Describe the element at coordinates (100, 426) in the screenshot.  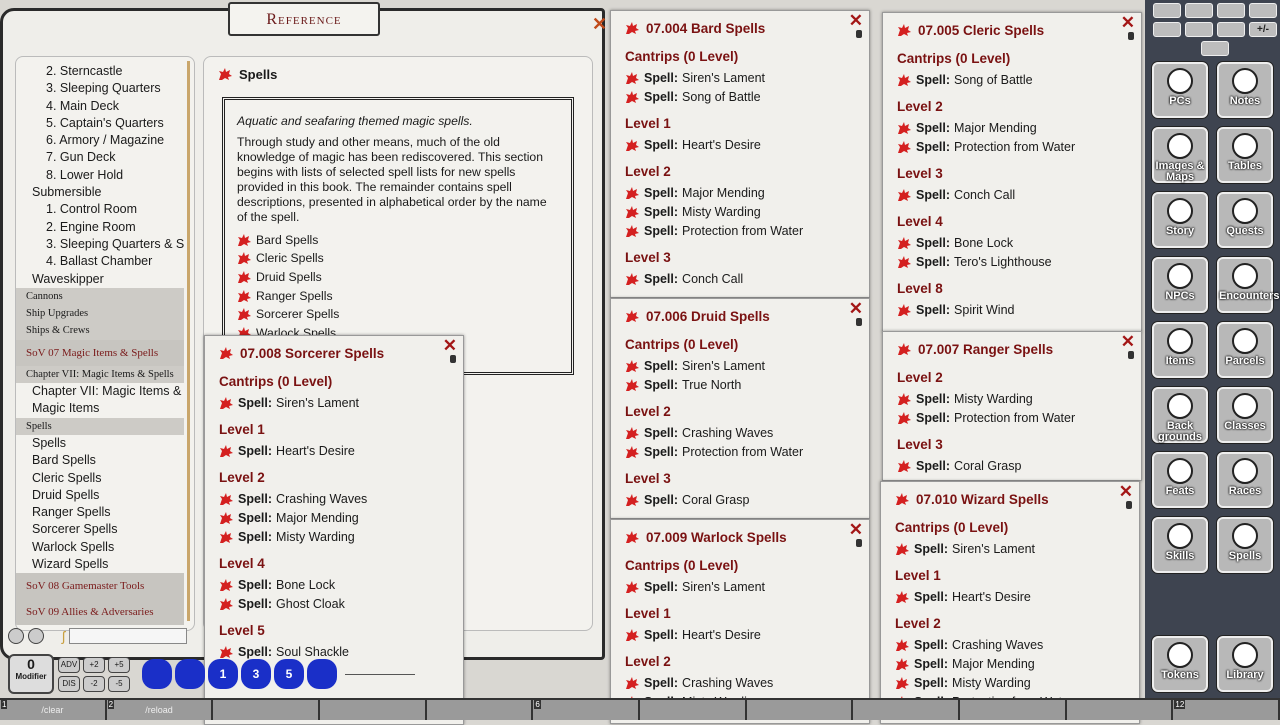
I see `list-category: Spells` at that location.